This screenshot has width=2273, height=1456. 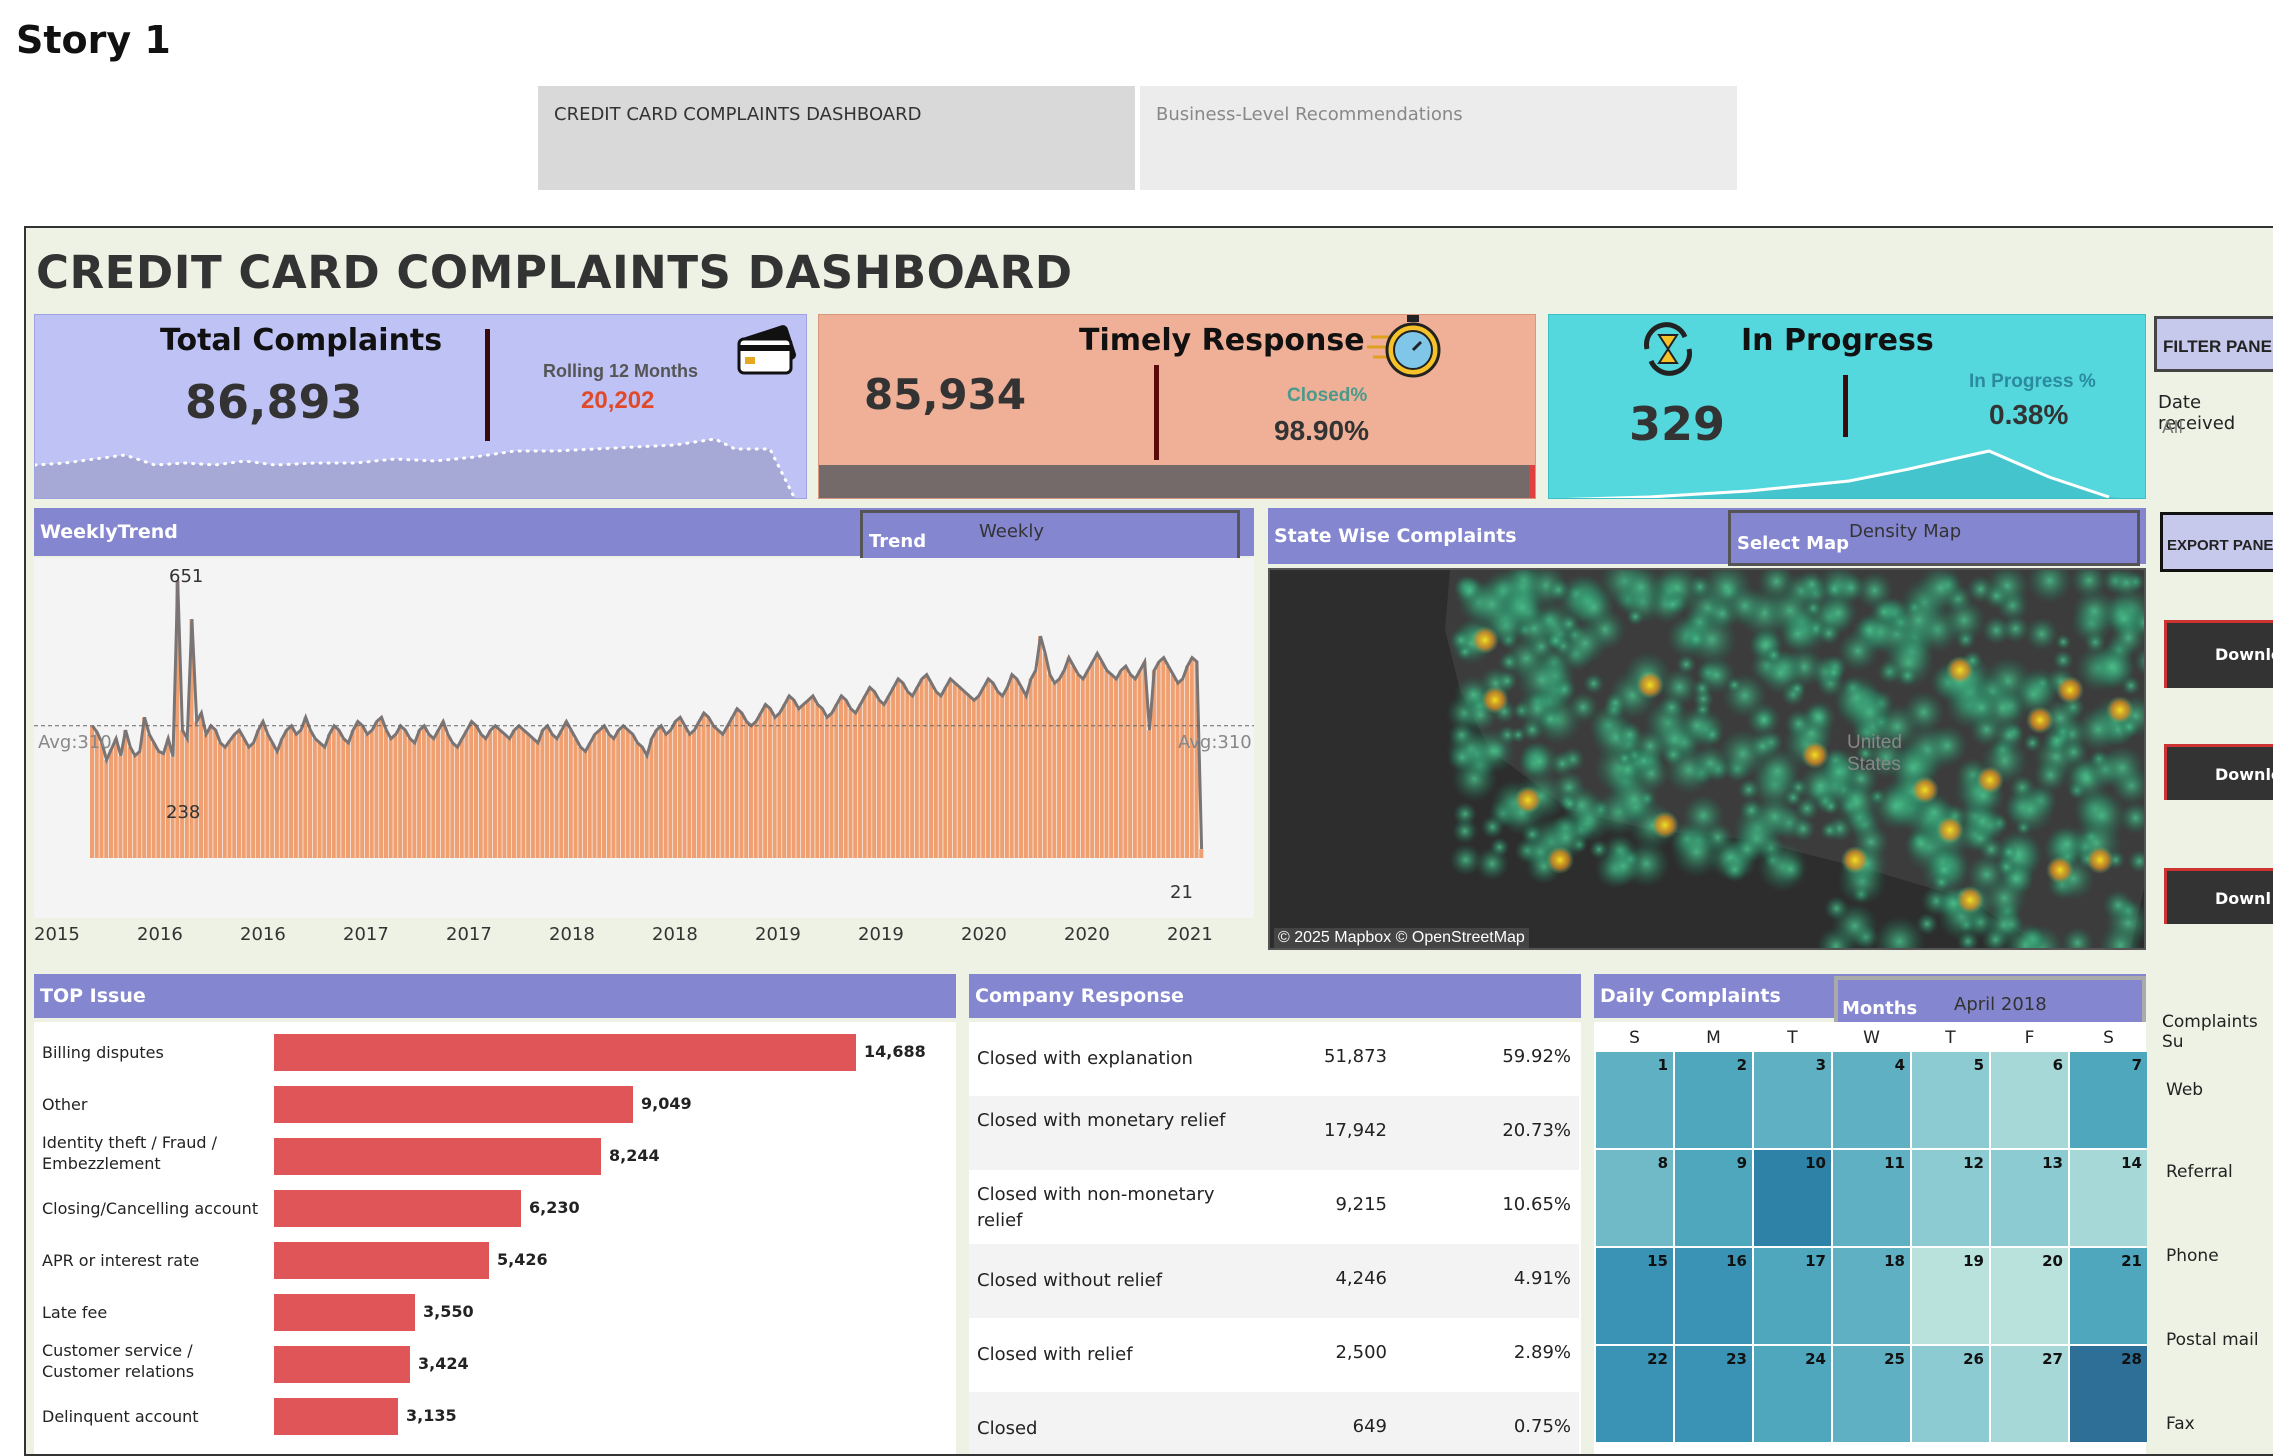 I want to click on last-annotation: 21, so click(x=1181, y=892).